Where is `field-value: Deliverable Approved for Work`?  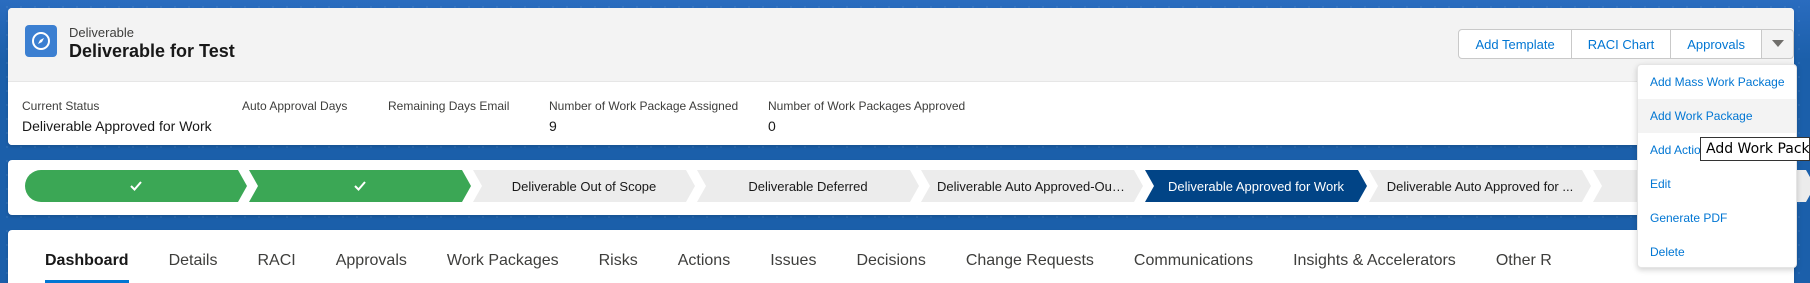
field-value: Deliverable Approved for Work is located at coordinates (117, 126).